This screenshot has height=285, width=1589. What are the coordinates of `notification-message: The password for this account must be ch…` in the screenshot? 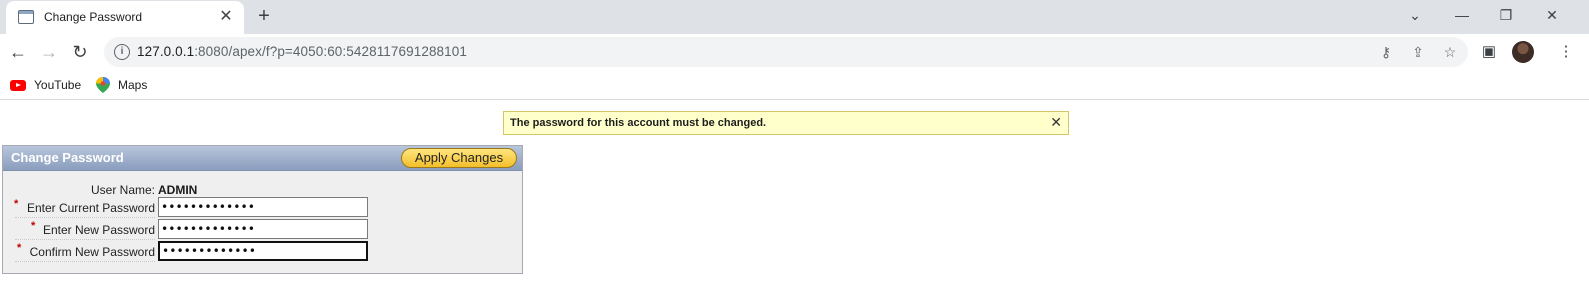 It's located at (786, 123).